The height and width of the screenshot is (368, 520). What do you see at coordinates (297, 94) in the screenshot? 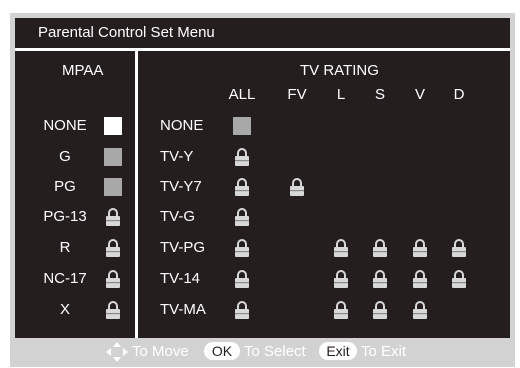
I see `tv-column-header: FV` at bounding box center [297, 94].